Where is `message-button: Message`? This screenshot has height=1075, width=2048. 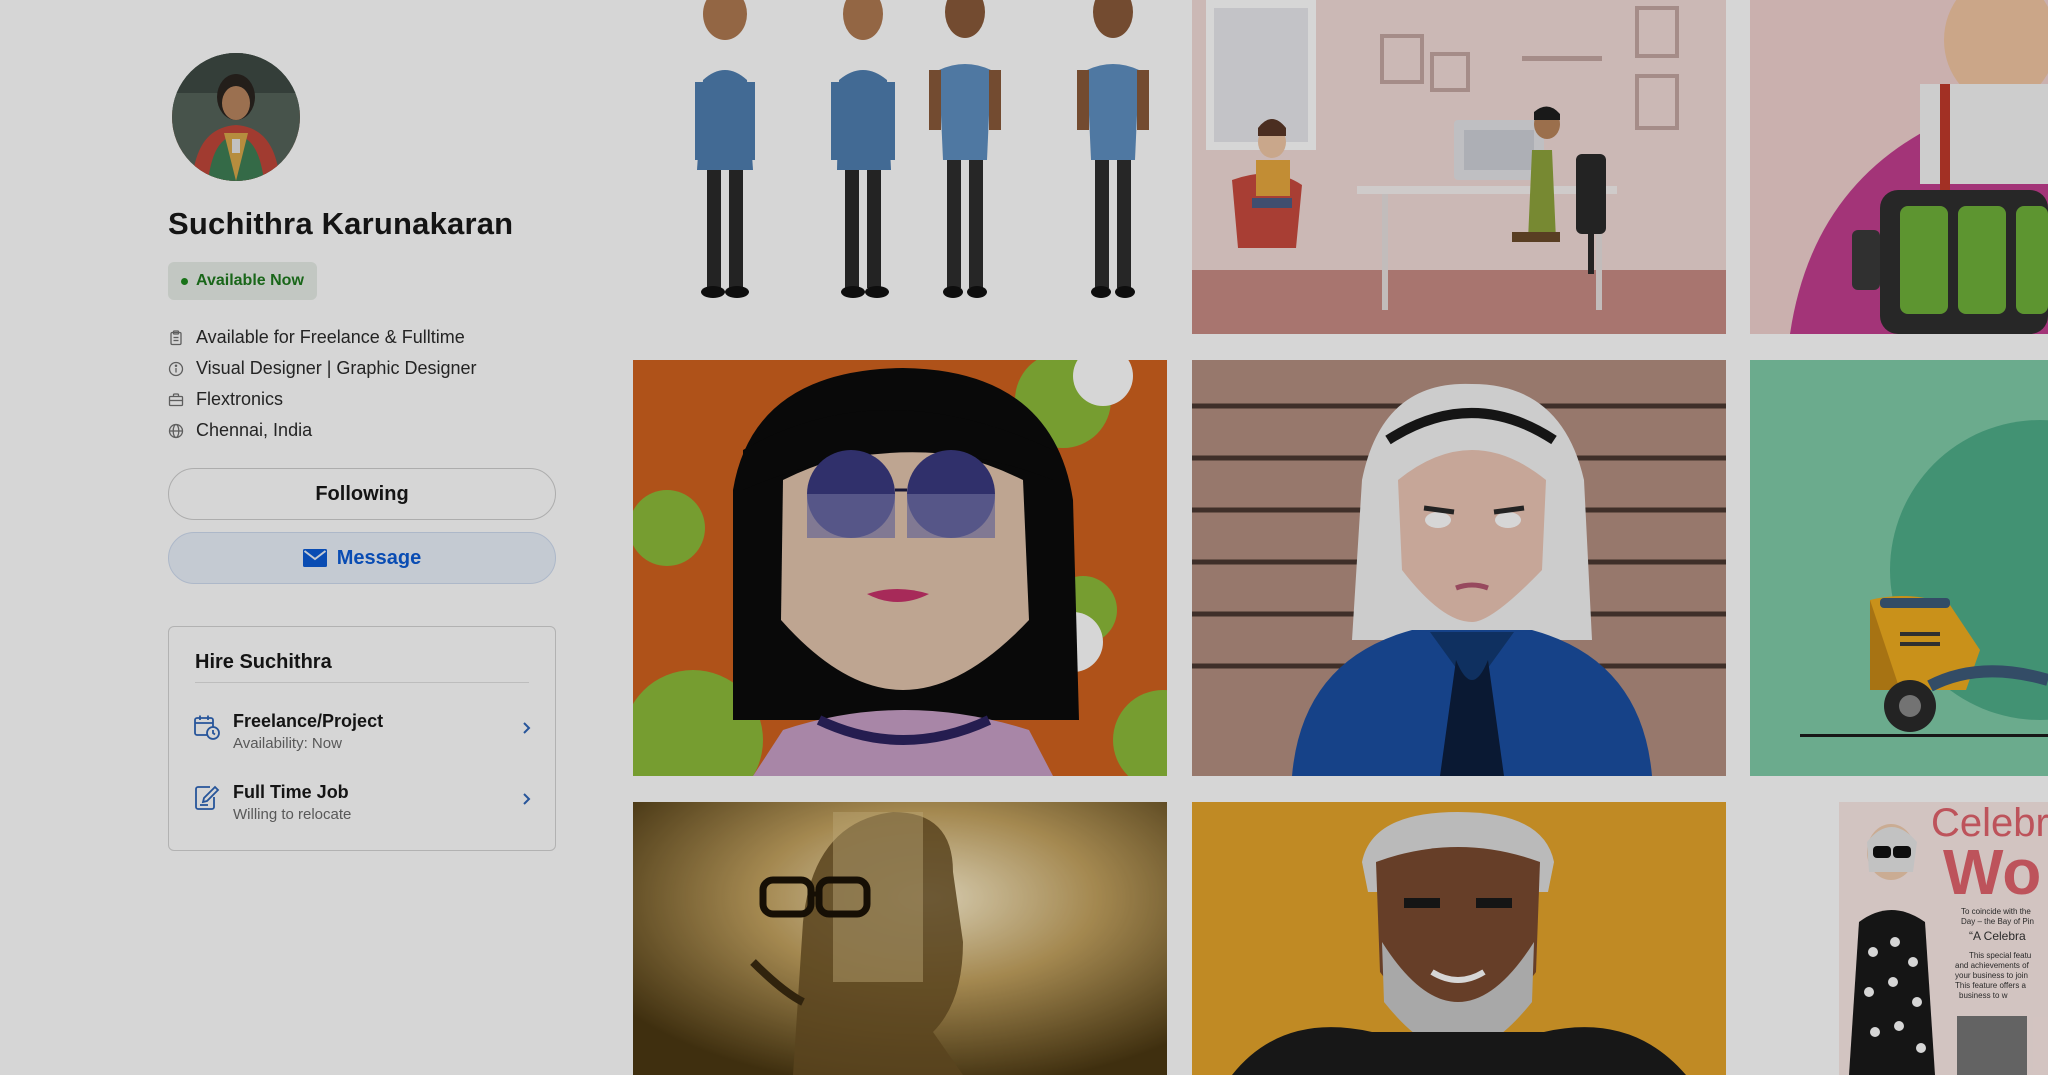 message-button: Message is located at coordinates (362, 558).